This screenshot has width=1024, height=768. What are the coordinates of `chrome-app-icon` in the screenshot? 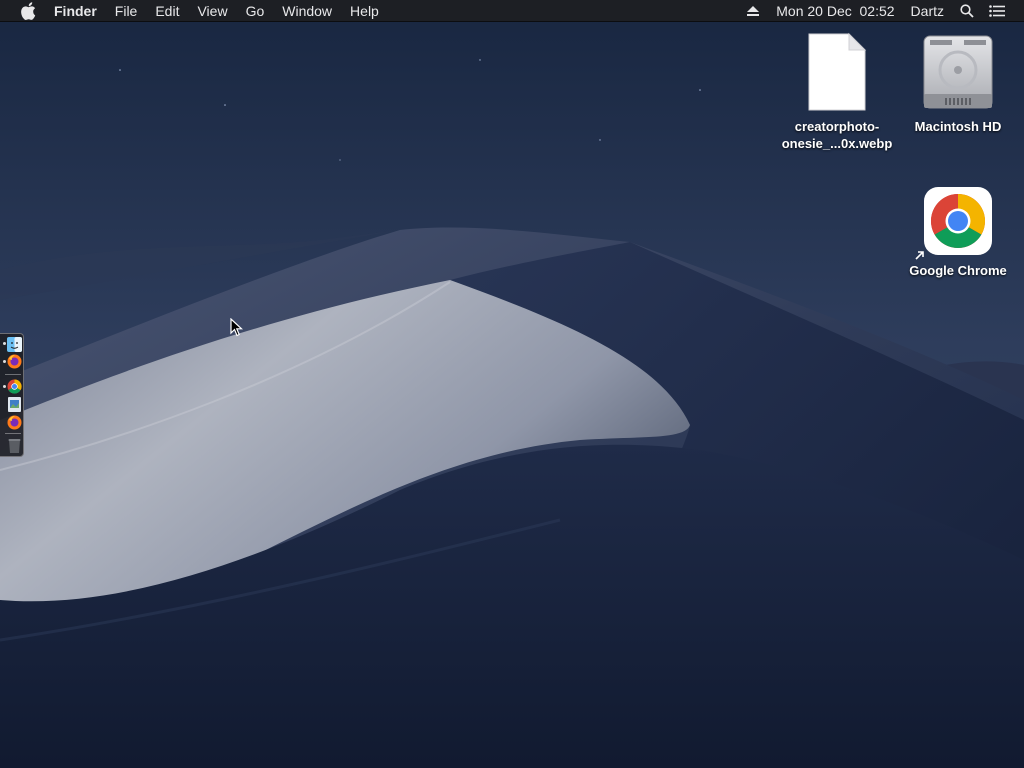 It's located at (958, 221).